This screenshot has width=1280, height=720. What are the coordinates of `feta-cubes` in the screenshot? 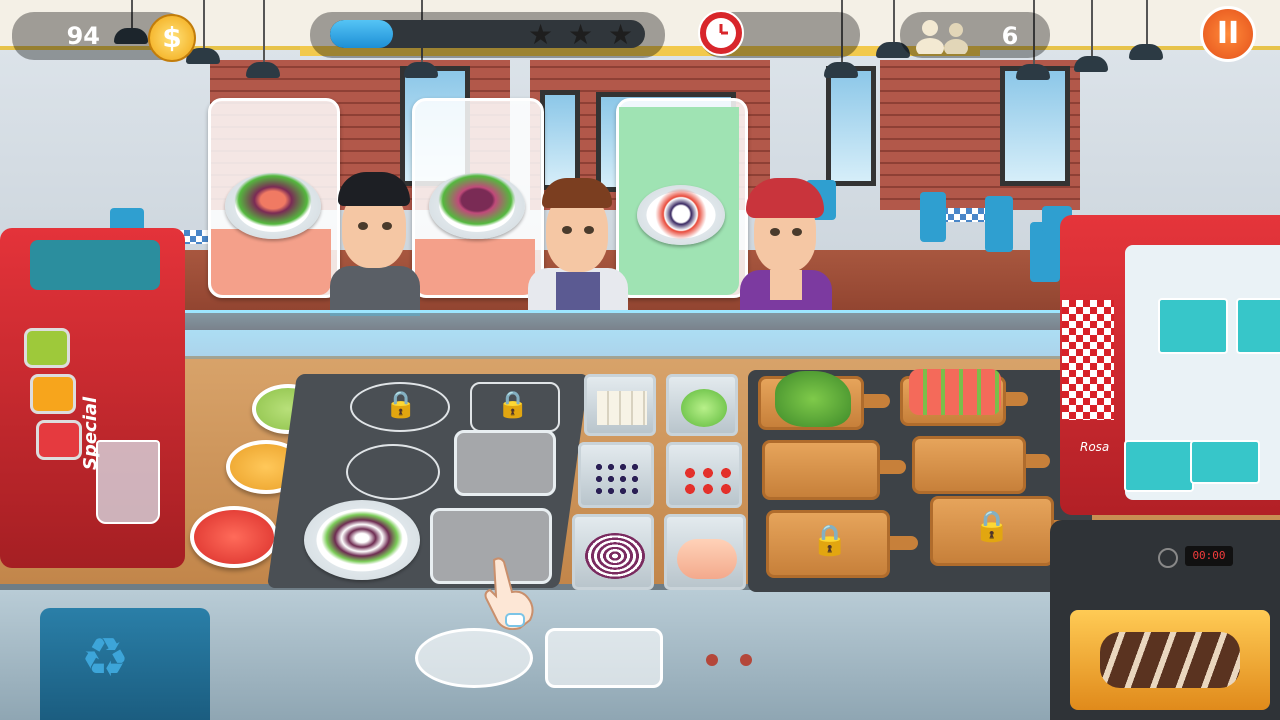 It's located at (622, 408).